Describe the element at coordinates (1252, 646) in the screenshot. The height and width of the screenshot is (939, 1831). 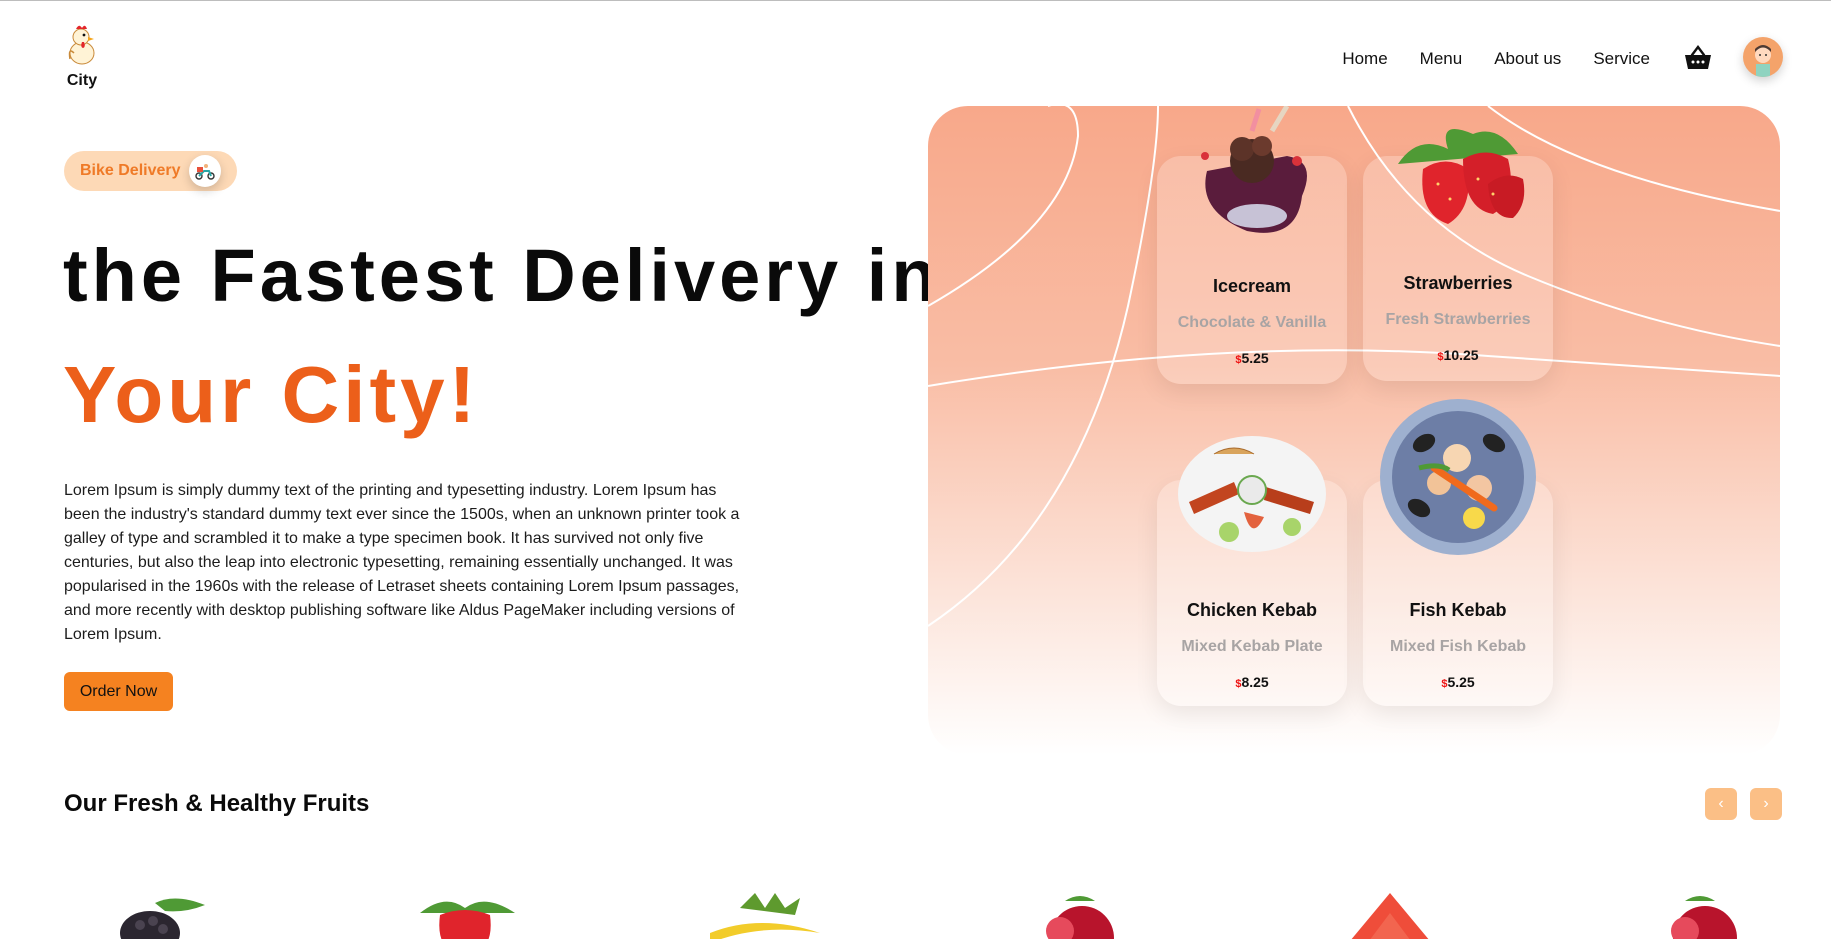
I see `card-subtitle: Mixed Kebab Plate` at that location.